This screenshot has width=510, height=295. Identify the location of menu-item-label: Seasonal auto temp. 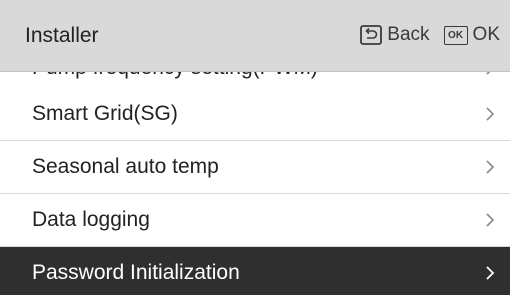
(125, 166).